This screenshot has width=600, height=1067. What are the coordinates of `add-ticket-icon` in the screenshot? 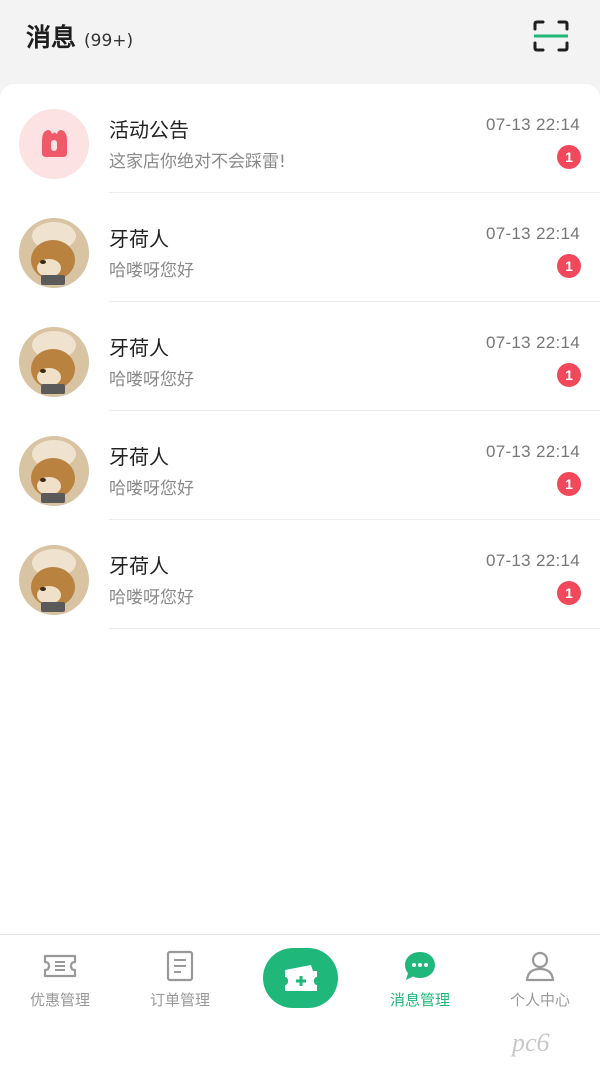 It's located at (300, 978).